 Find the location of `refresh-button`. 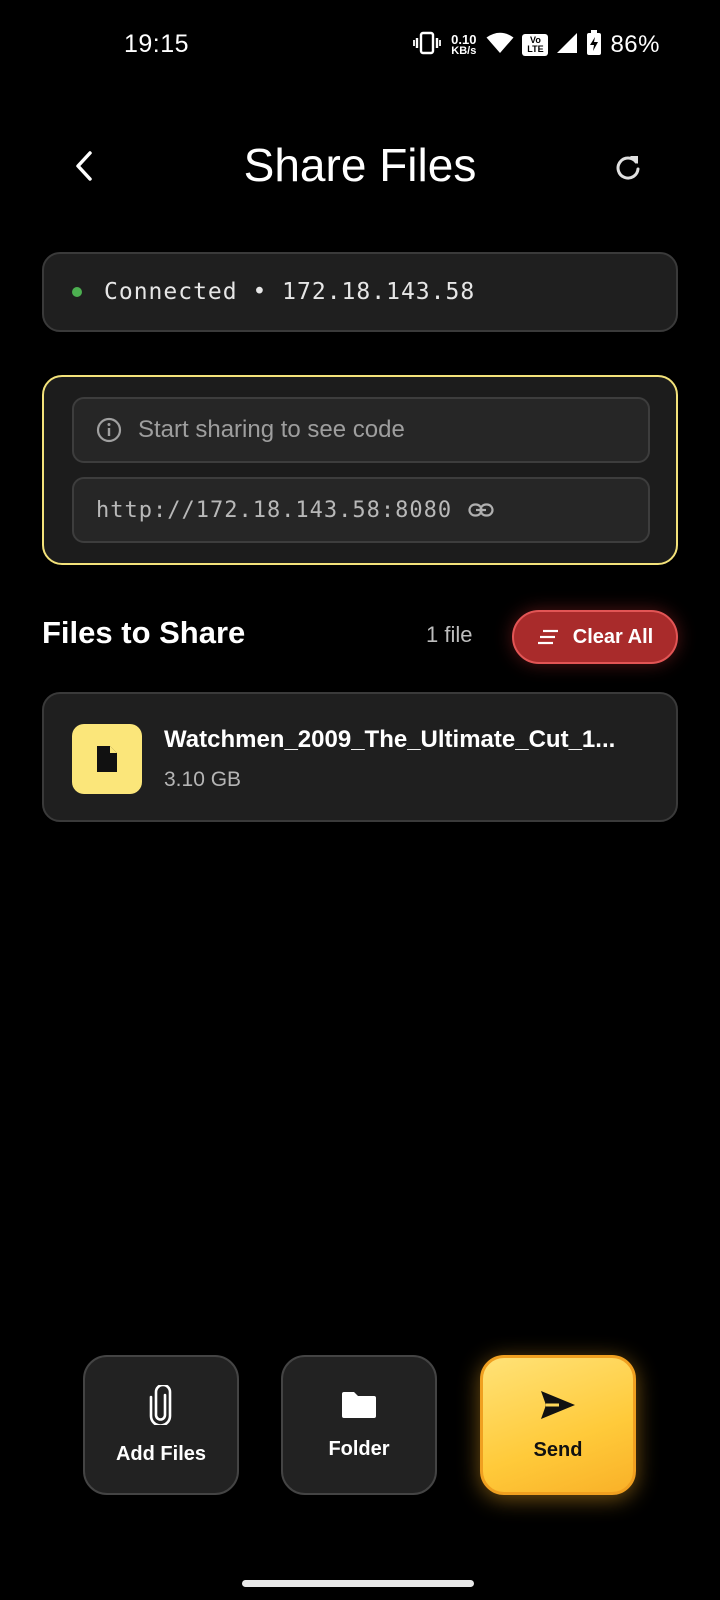

refresh-button is located at coordinates (628, 167).